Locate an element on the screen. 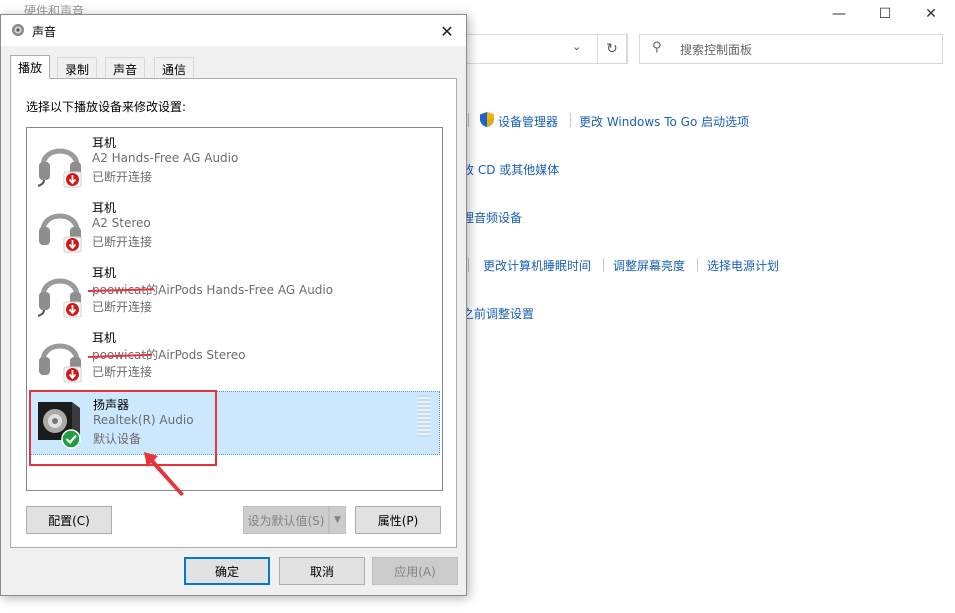 This screenshot has height=613, width=955. device-description: A2 Hands-Free AG Audio is located at coordinates (165, 158).